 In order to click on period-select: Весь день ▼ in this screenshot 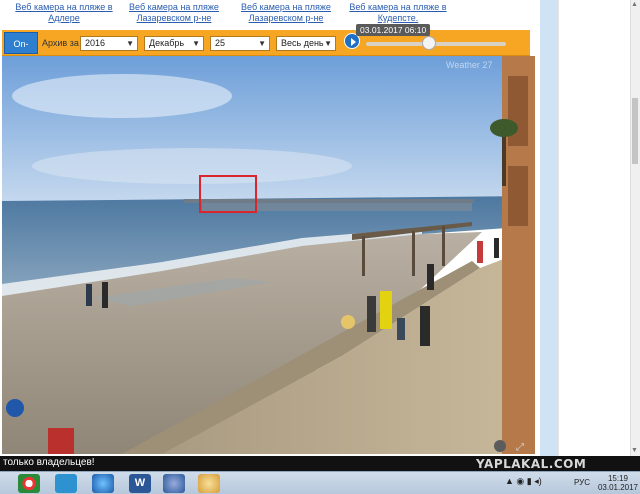, I will do `click(306, 43)`.